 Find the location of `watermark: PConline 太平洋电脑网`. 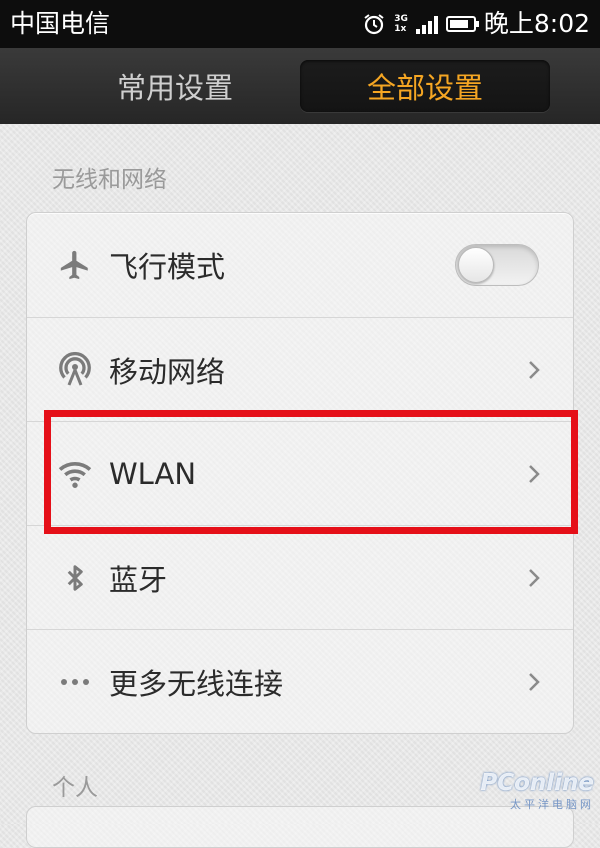

watermark: PConline 太平洋电脑网 is located at coordinates (537, 791).